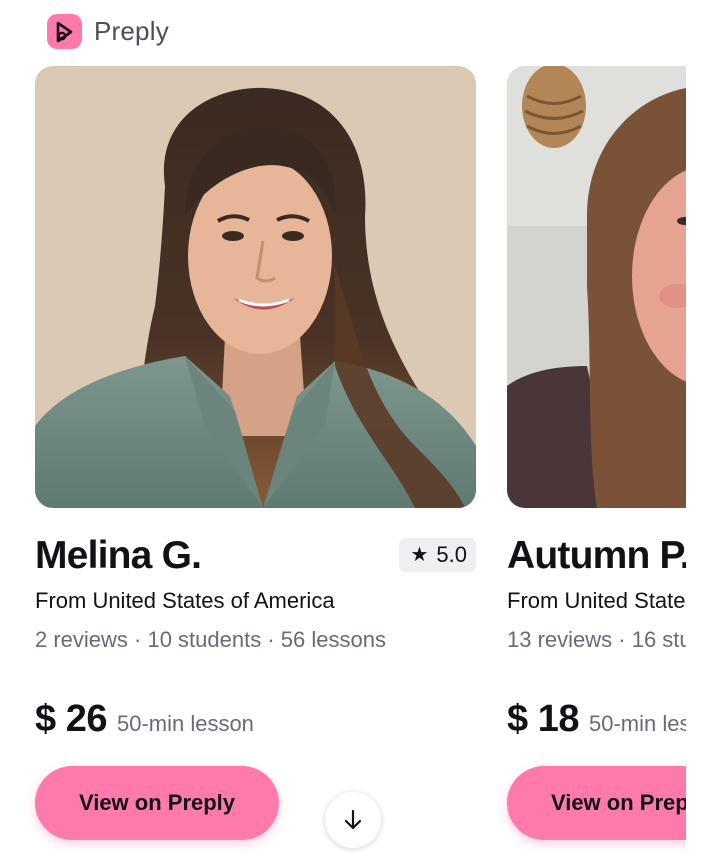 This screenshot has width=706, height=853. I want to click on tutor-name: Melina G., so click(118, 555).